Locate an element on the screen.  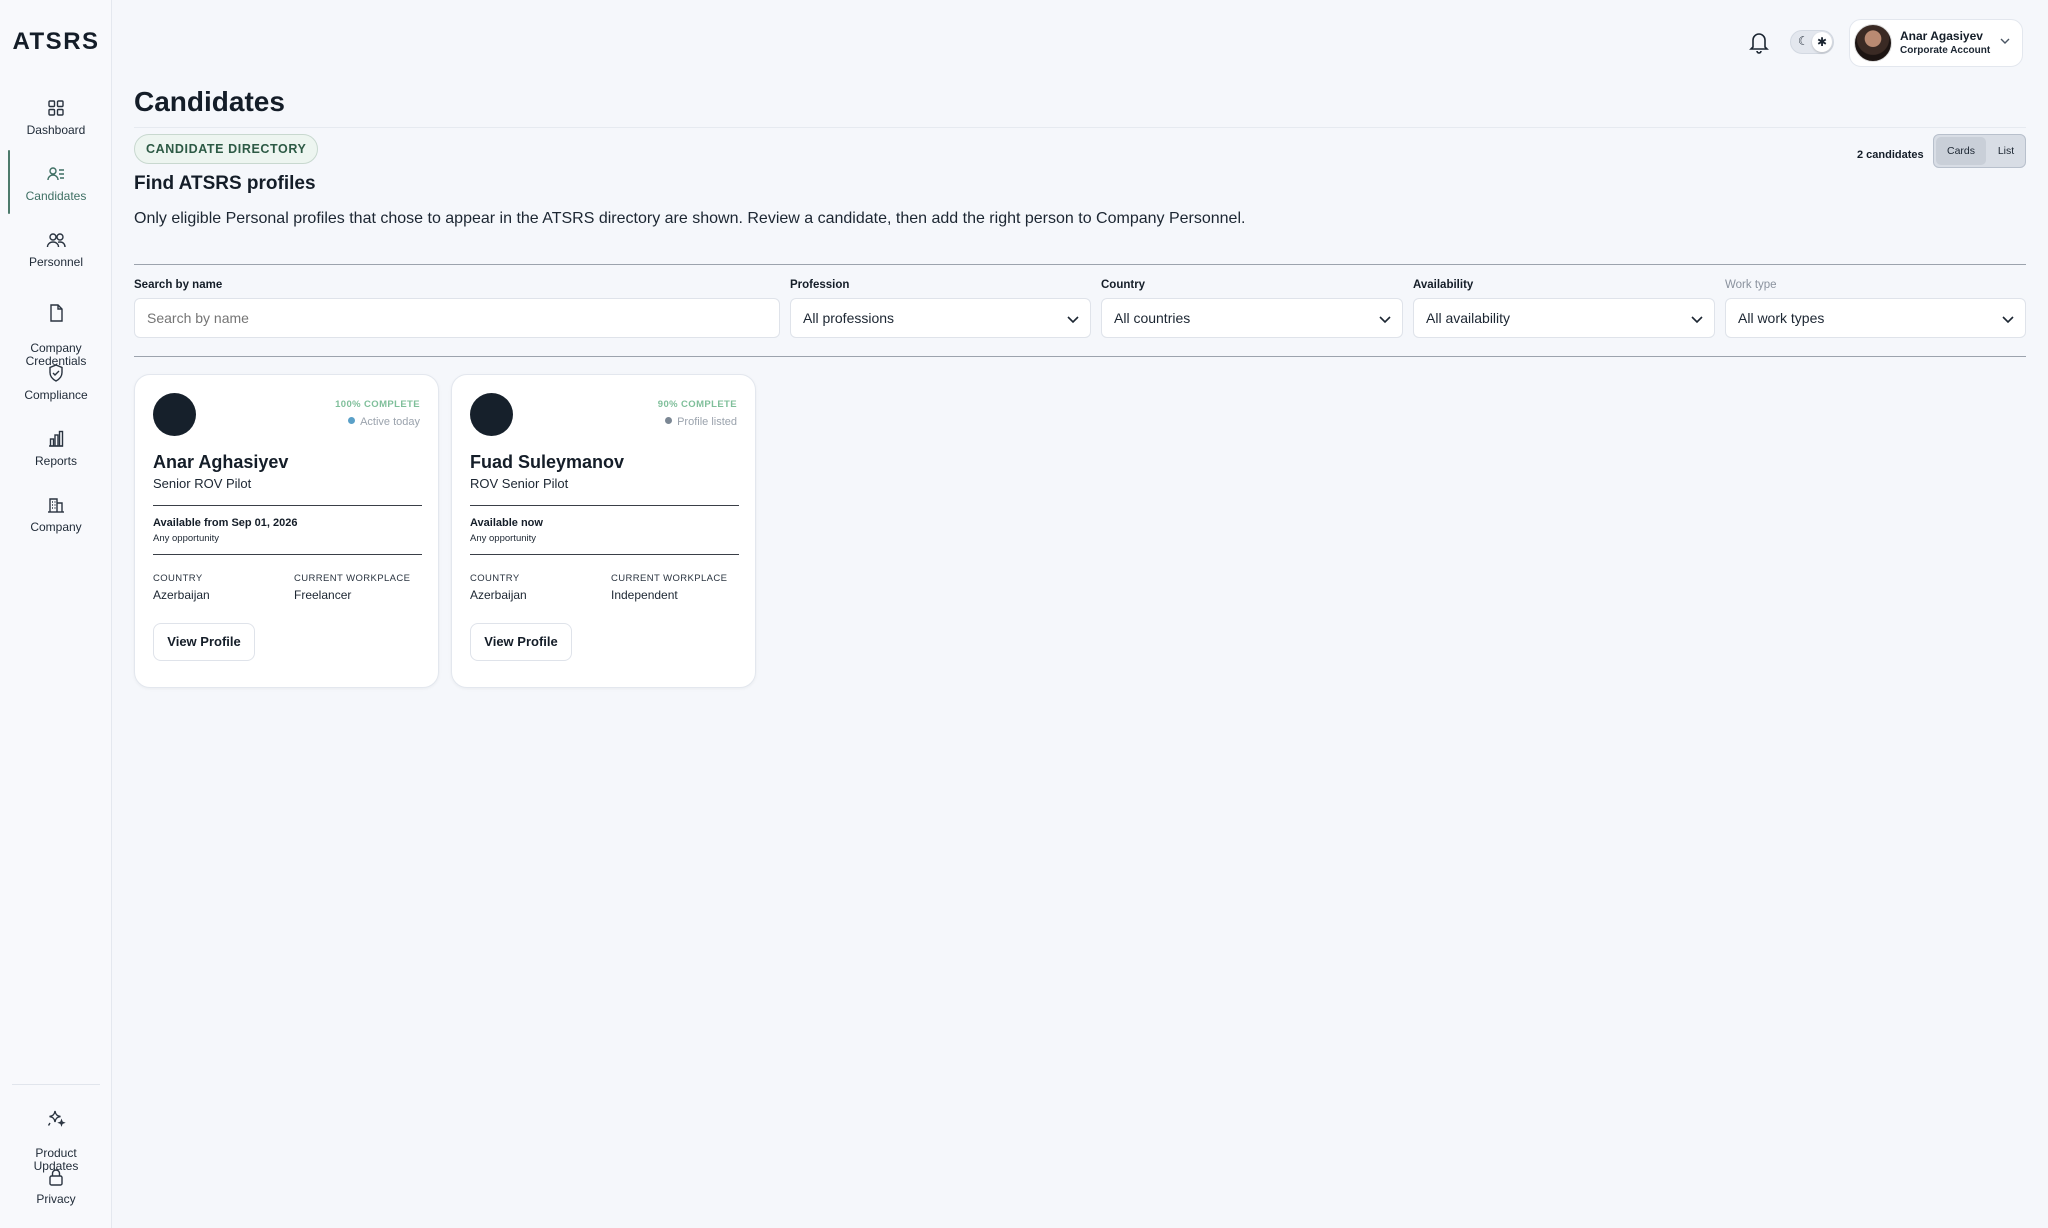
profile-completeness: 100% COMPLETE is located at coordinates (377, 404).